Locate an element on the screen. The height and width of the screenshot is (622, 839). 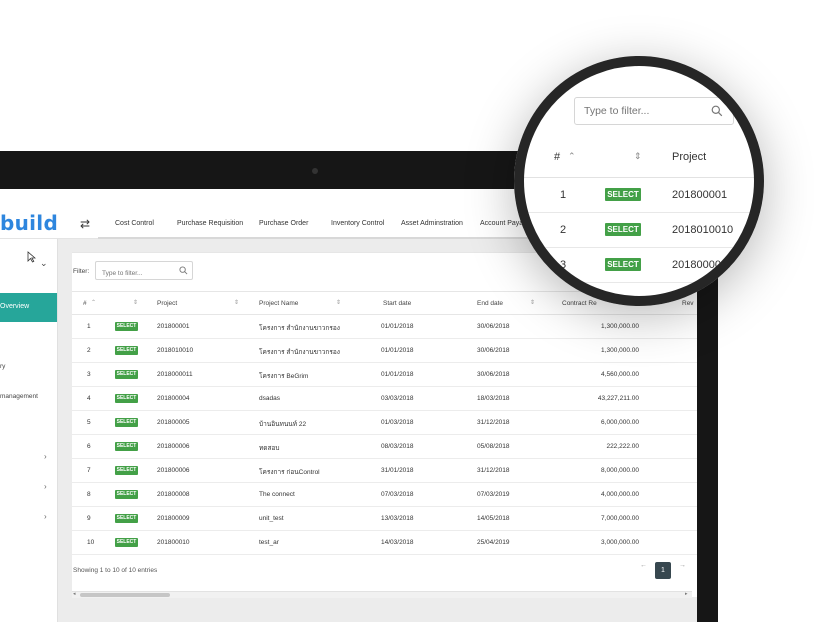
contract-value: 1,300,000.00 is located at coordinates (620, 326).